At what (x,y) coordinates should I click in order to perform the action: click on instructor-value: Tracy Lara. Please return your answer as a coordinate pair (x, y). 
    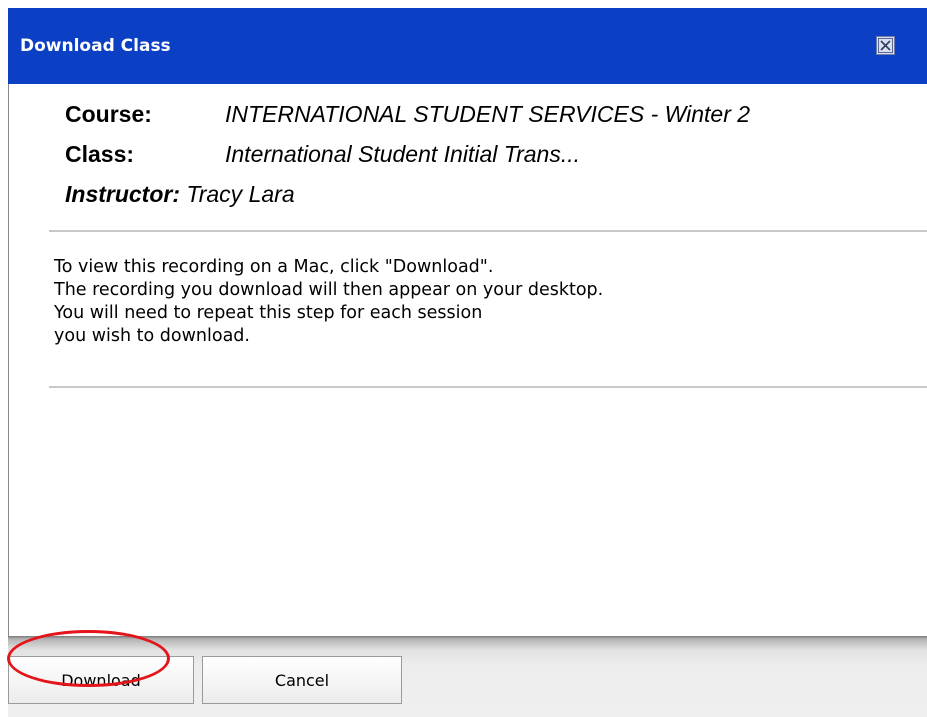
    Looking at the image, I should click on (240, 194).